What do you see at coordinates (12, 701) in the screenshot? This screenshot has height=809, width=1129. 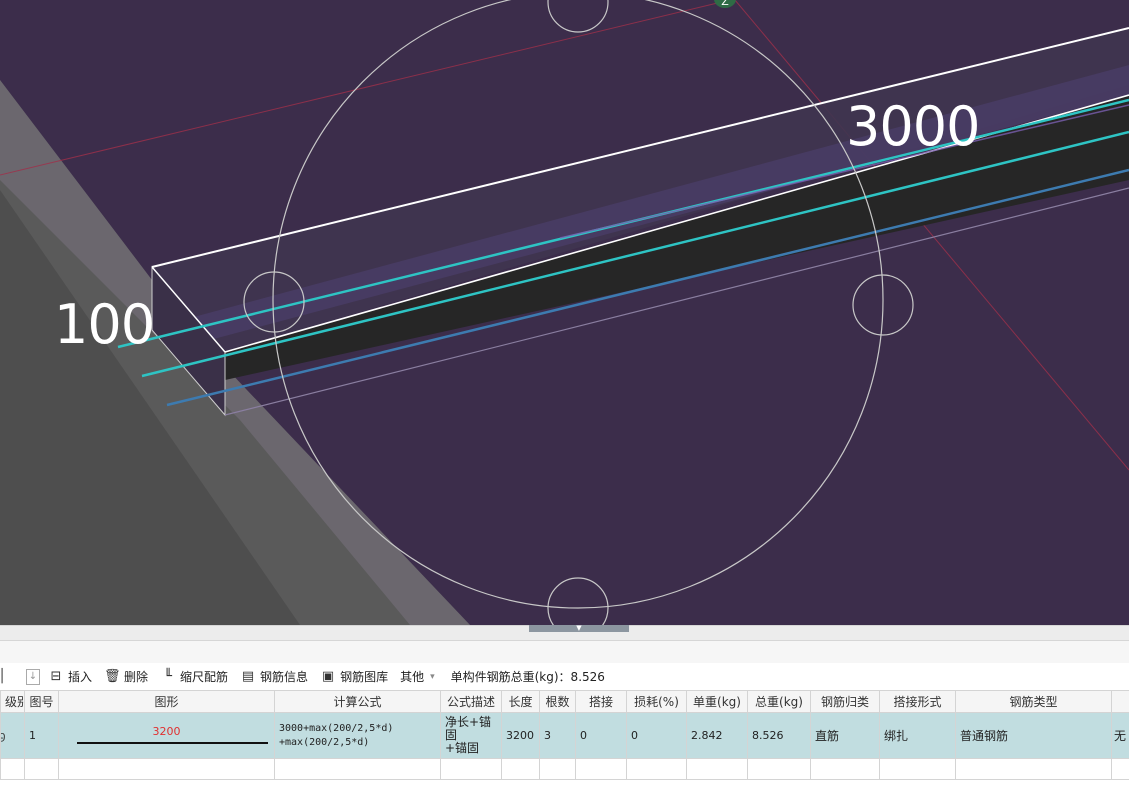 I see `header-grade: 级别` at bounding box center [12, 701].